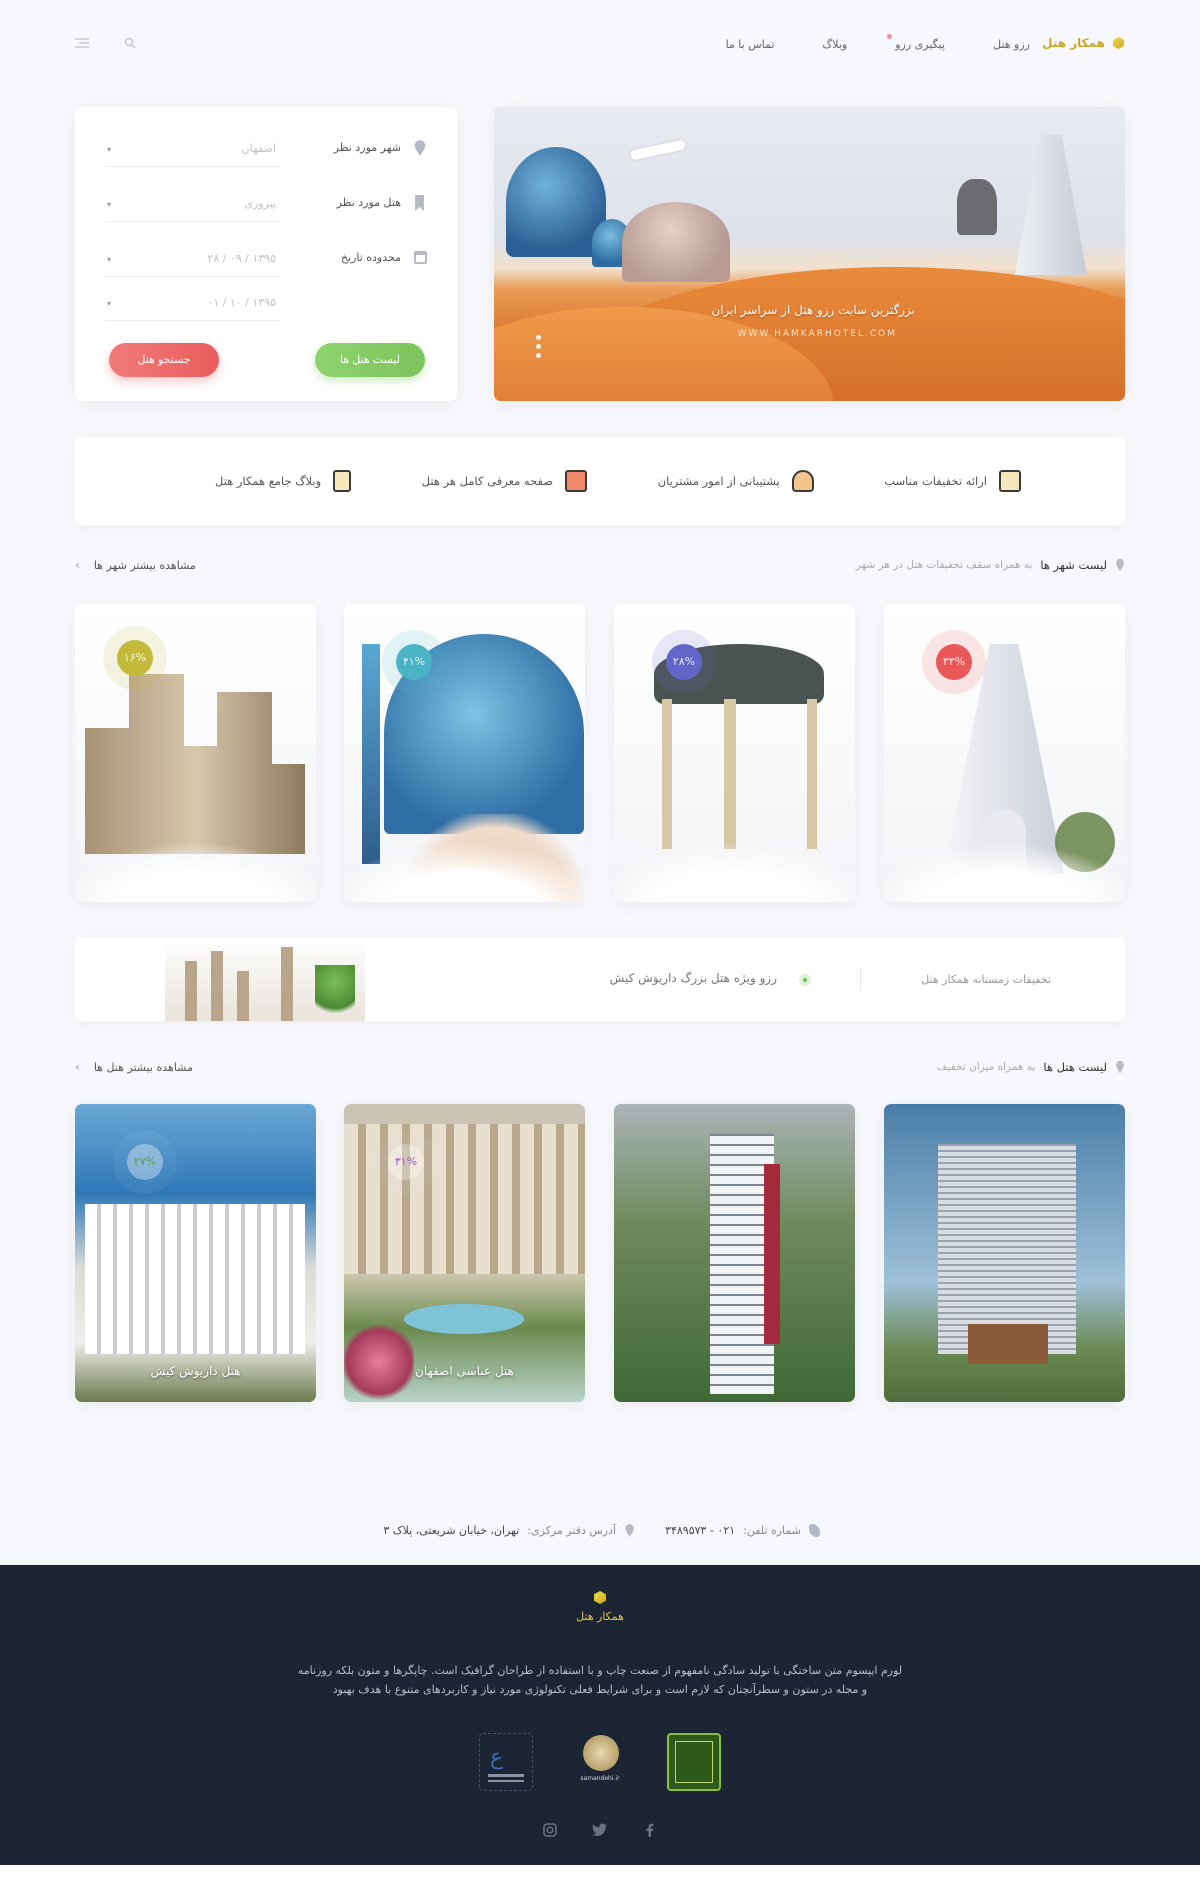 The image size is (1200, 1900). Describe the element at coordinates (860, 979) in the screenshot. I see `promo-divider` at that location.